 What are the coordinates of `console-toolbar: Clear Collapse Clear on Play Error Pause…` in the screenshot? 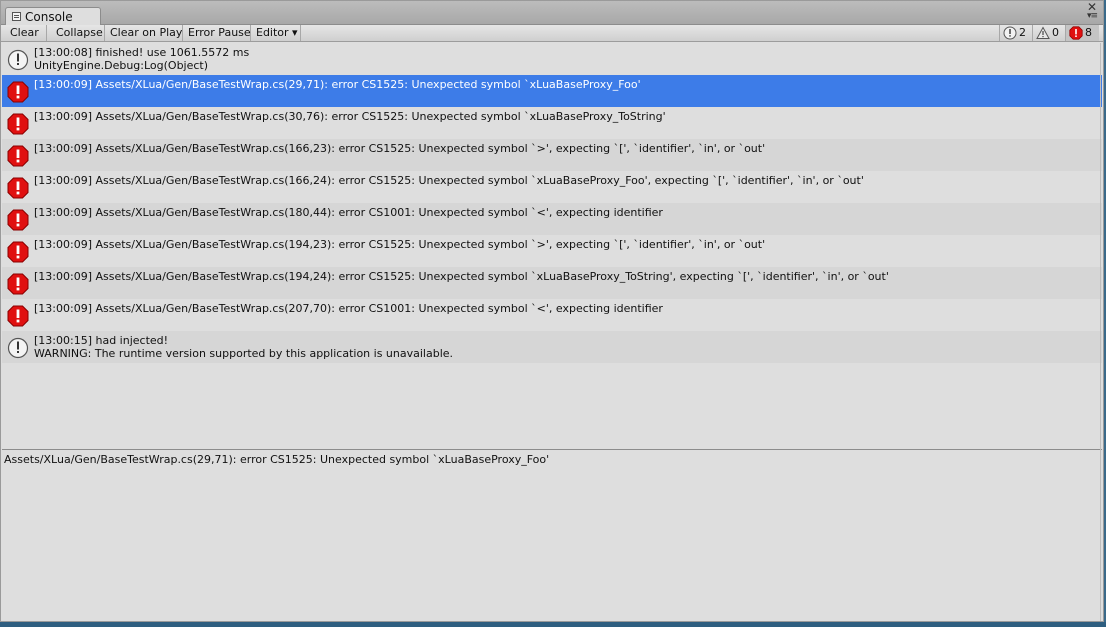 It's located at (552, 33).